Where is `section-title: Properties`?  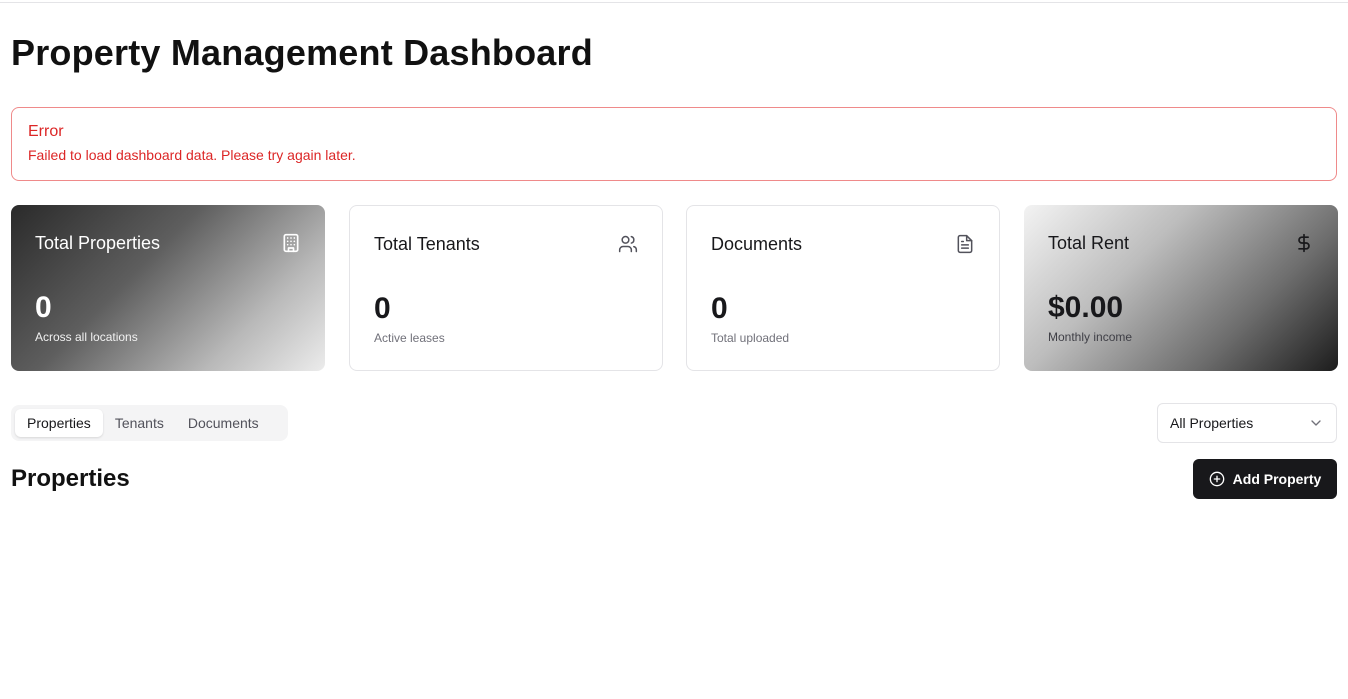 section-title: Properties is located at coordinates (70, 478).